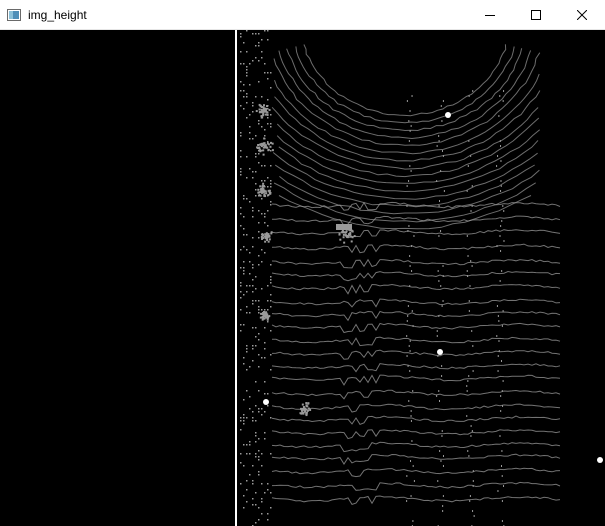 The image size is (605, 526). Describe the element at coordinates (536, 15) in the screenshot. I see `maximize-button` at that location.